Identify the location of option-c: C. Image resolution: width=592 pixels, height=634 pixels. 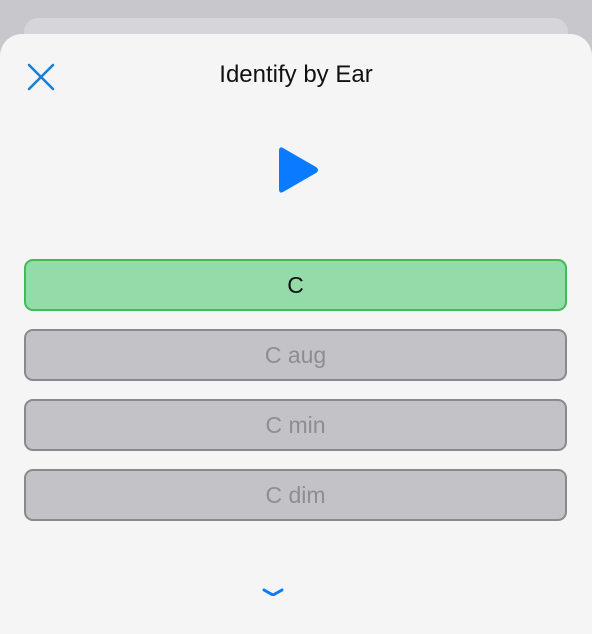
(295, 285).